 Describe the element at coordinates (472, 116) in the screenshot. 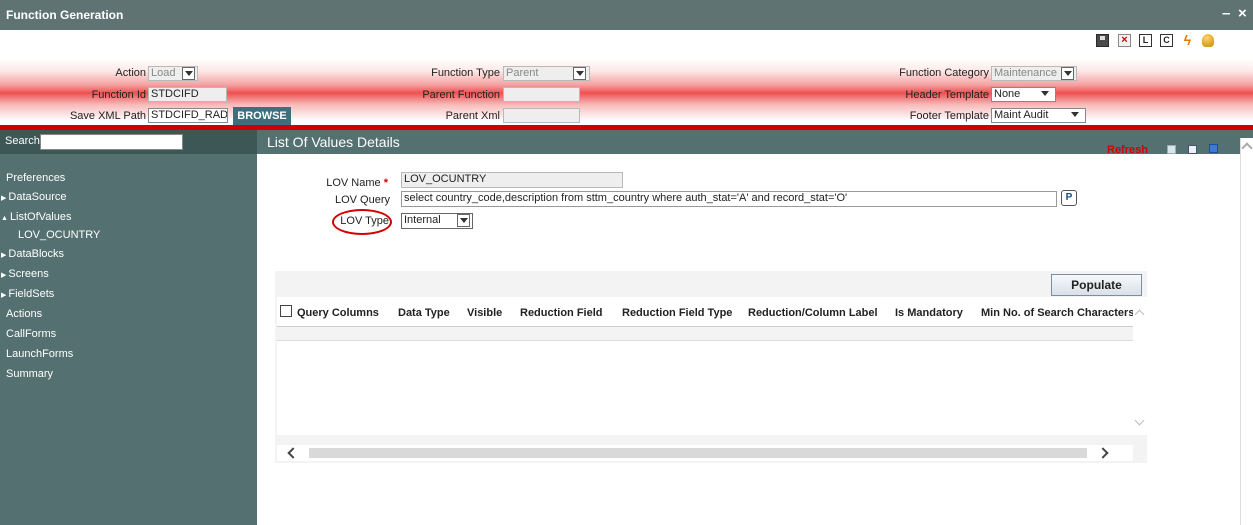

I see `parent-xml-label: Parent Xml` at that location.